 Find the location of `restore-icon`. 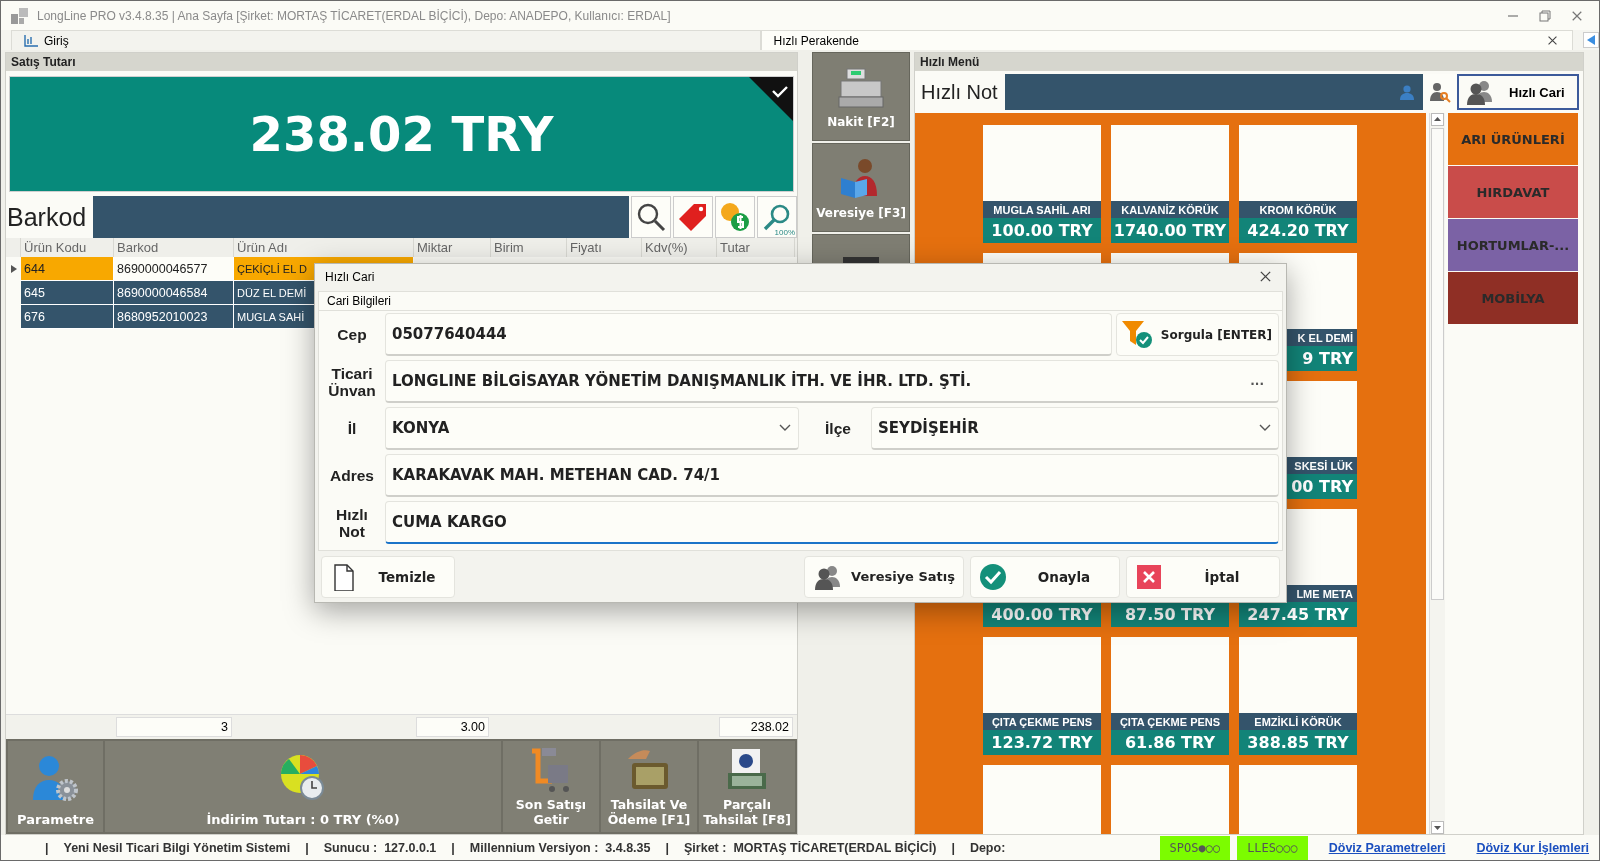

restore-icon is located at coordinates (1545, 15).